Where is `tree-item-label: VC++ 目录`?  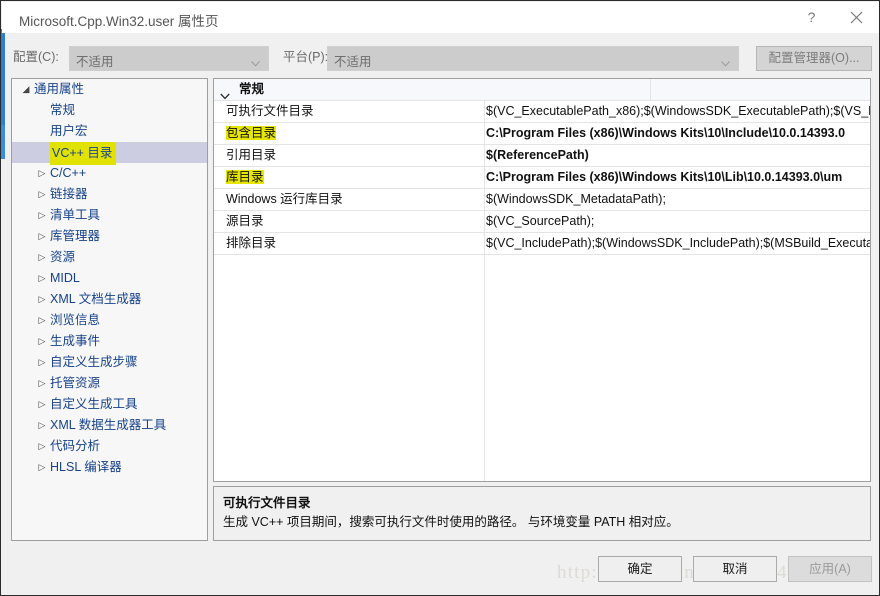
tree-item-label: VC++ 目录 is located at coordinates (83, 153).